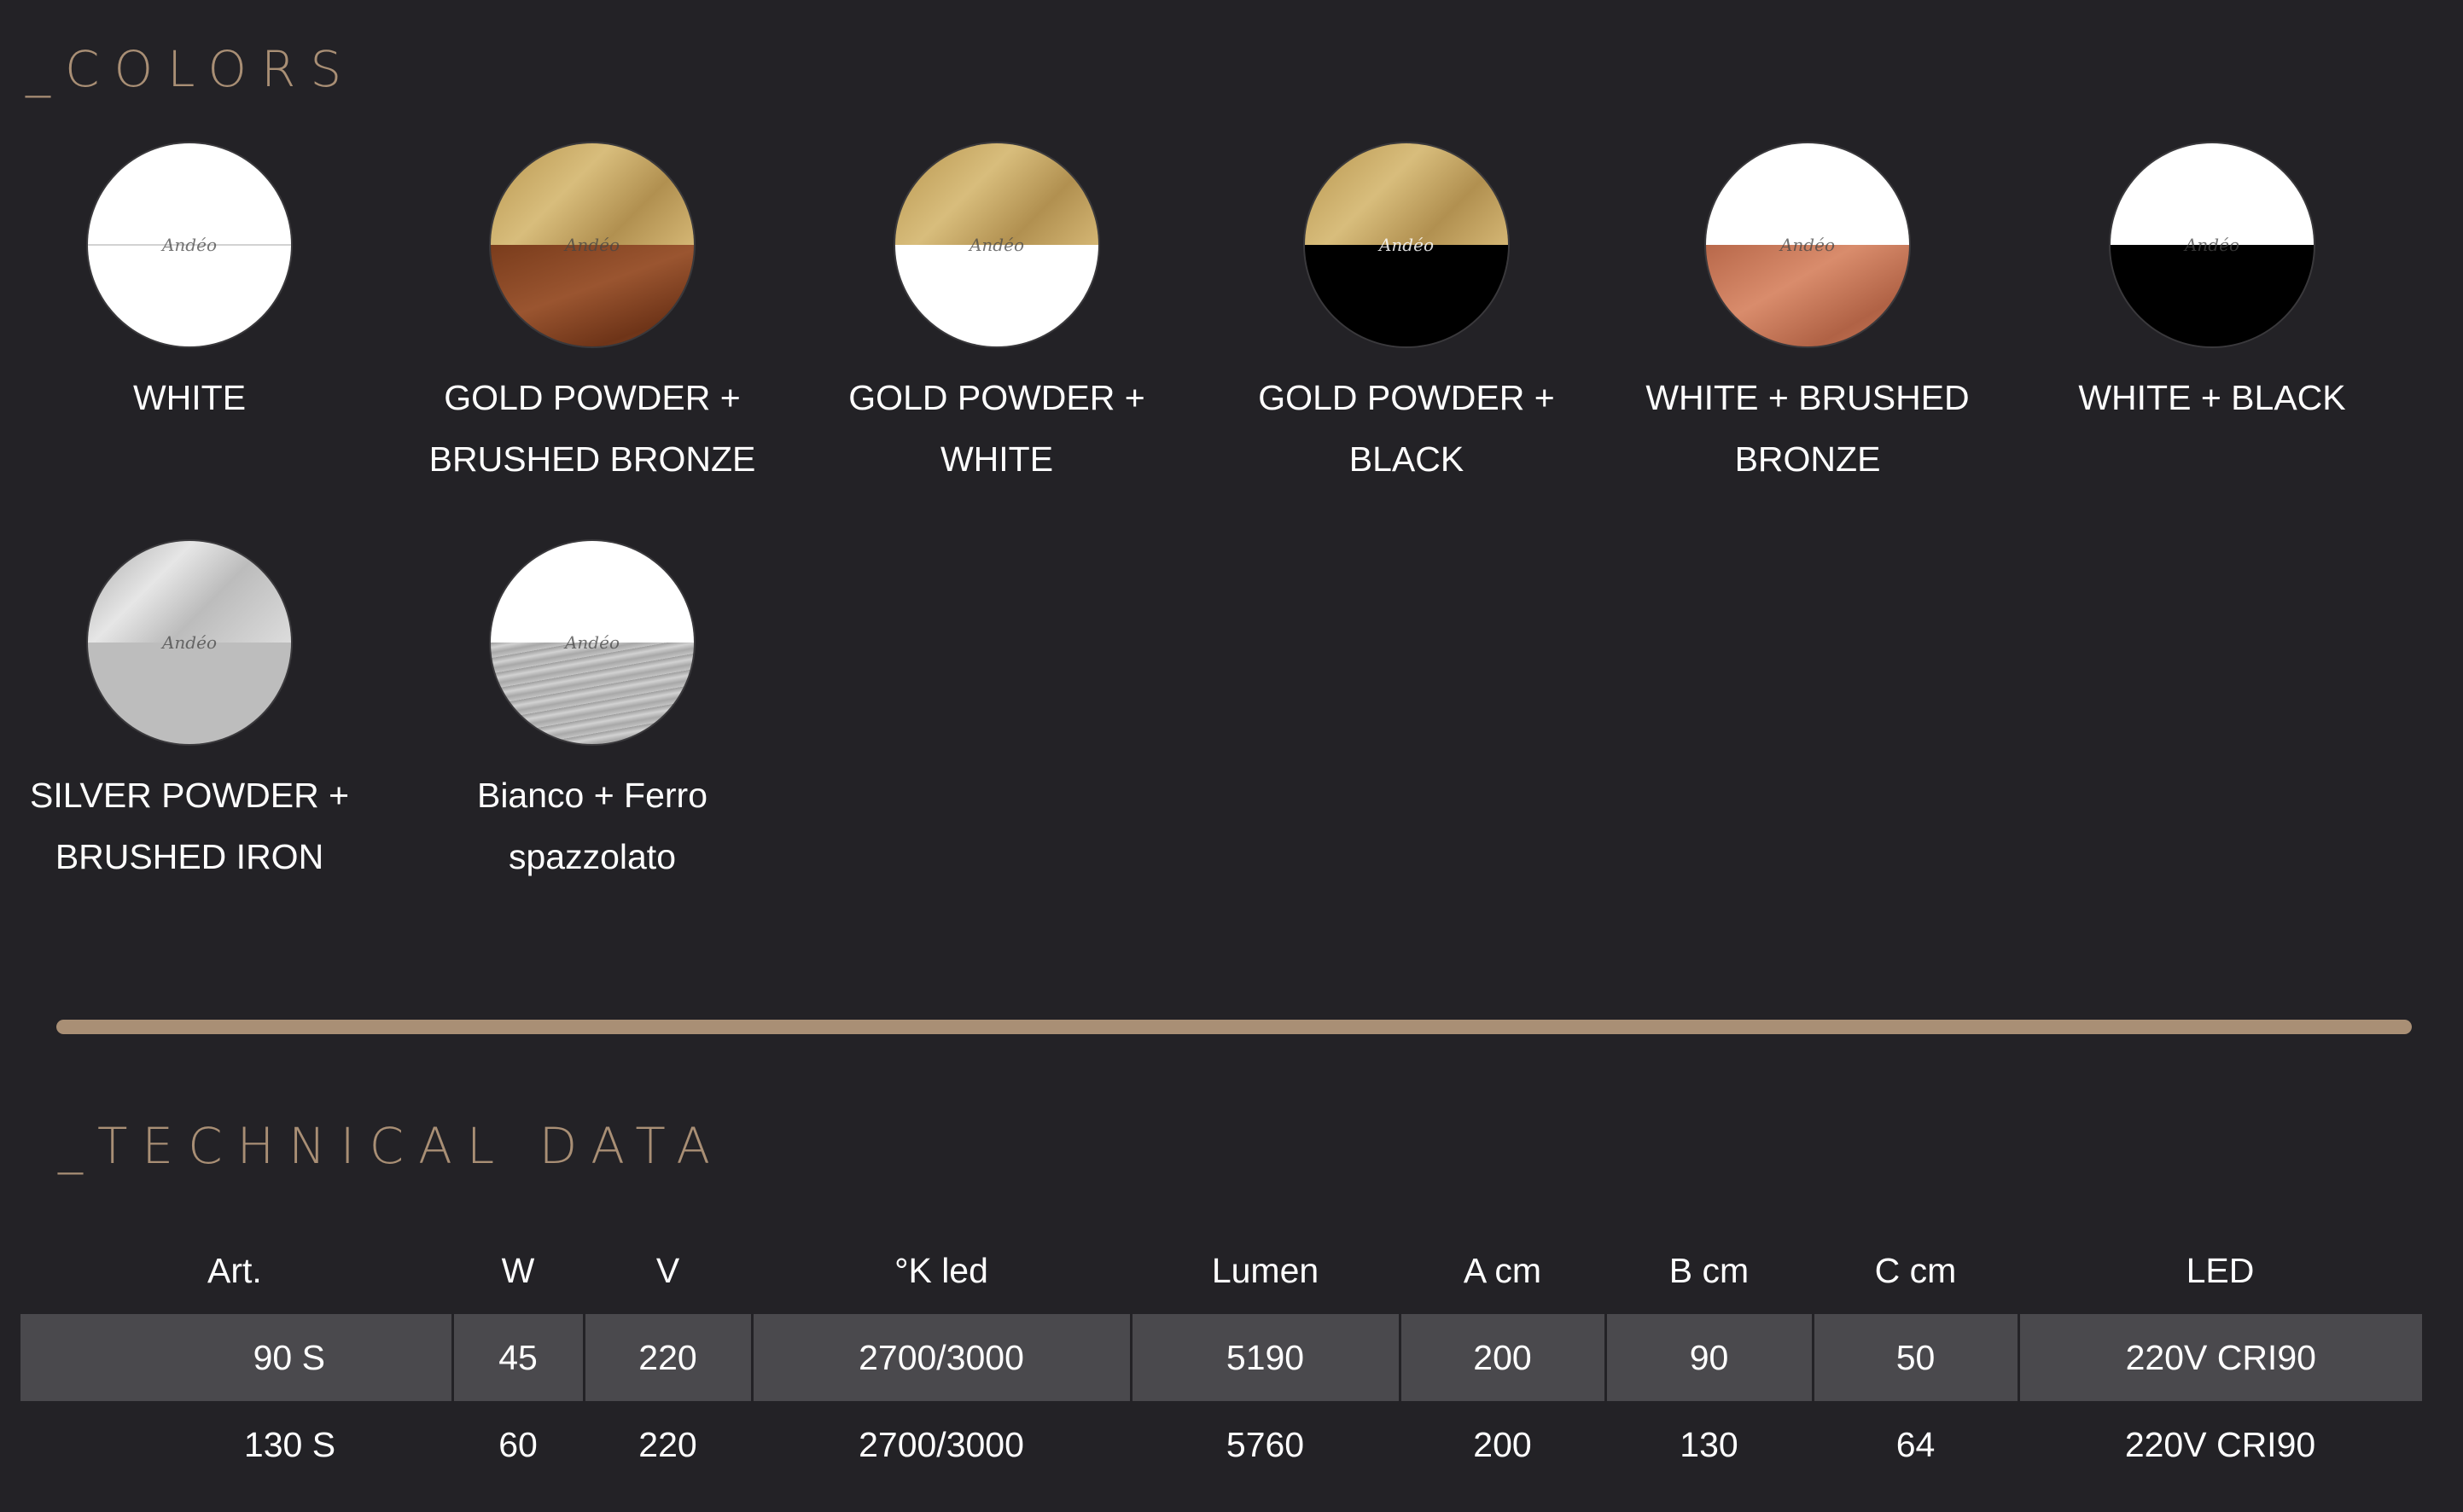 The width and height of the screenshot is (2463, 1512). I want to click on table-cell: 130, so click(1709, 1444).